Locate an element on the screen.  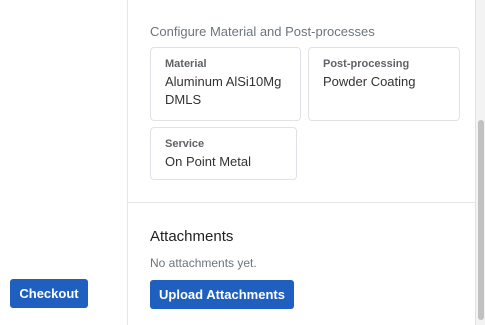
attachments-heading: Attachments is located at coordinates (192, 236).